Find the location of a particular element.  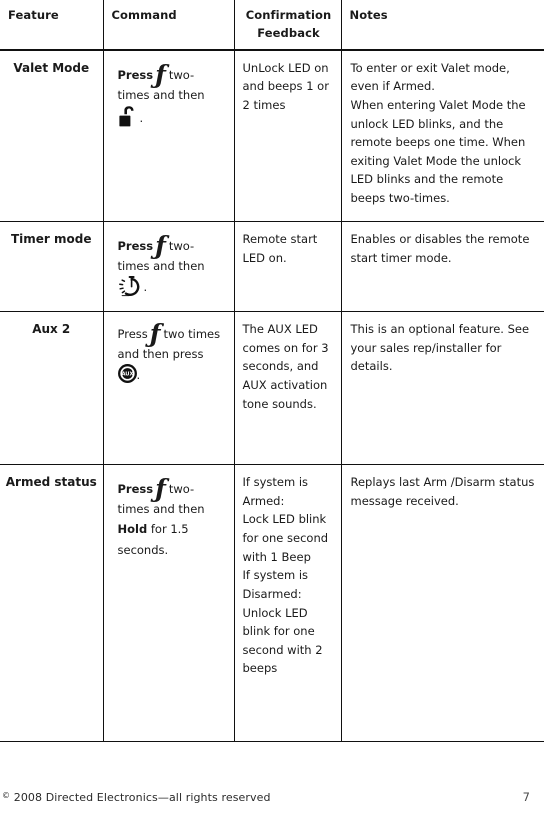

feature-name-cell: Timer mode is located at coordinates (52, 267).